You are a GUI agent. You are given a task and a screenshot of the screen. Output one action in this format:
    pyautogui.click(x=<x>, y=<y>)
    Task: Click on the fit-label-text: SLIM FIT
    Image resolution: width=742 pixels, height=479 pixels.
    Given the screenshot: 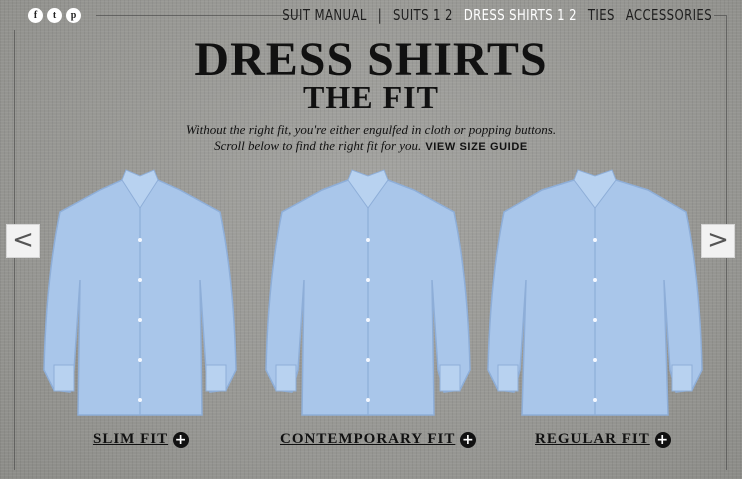 What is the action you would take?
    pyautogui.click(x=131, y=439)
    